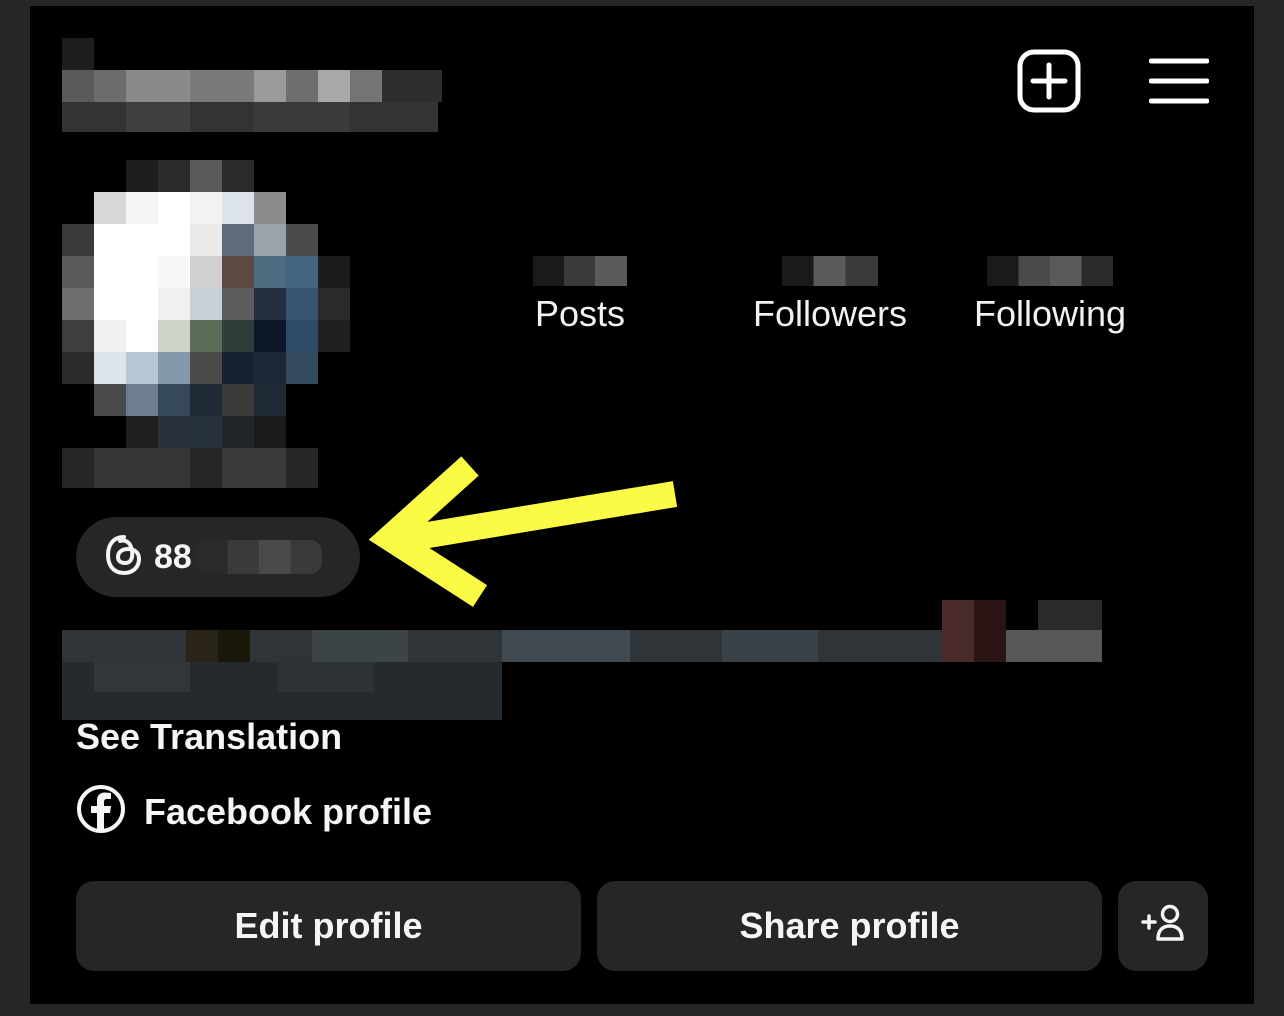 Image resolution: width=1284 pixels, height=1016 pixels. Describe the element at coordinates (101, 811) in the screenshot. I see `facebook-icon` at that location.